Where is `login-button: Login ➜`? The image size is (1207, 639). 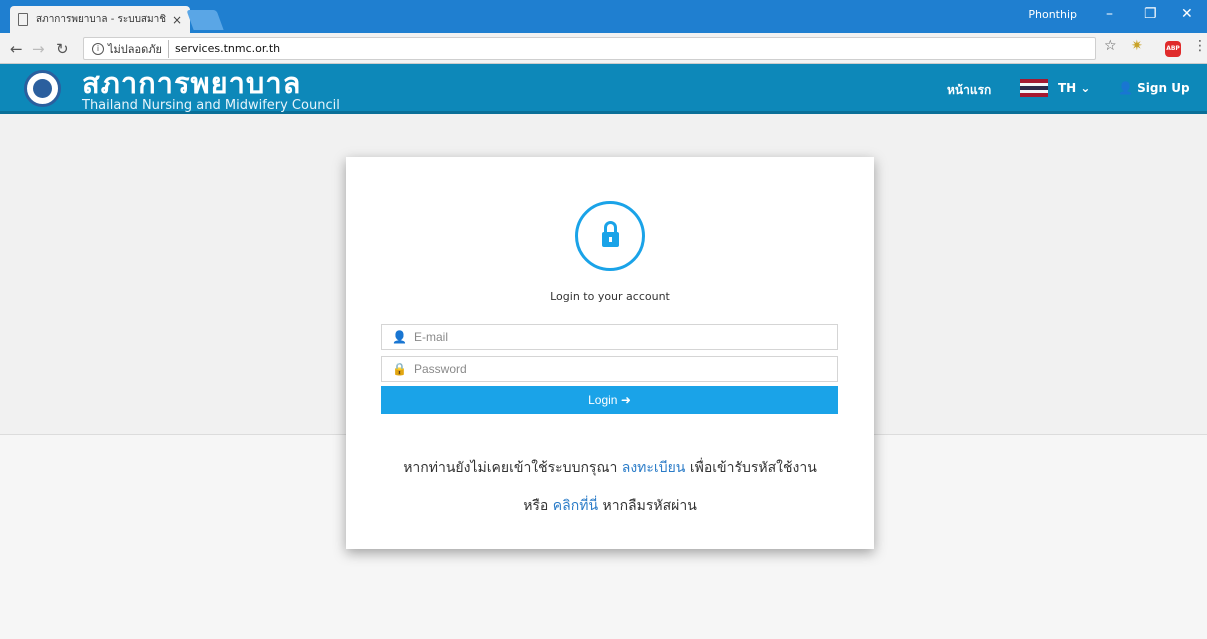 login-button: Login ➜ is located at coordinates (609, 400).